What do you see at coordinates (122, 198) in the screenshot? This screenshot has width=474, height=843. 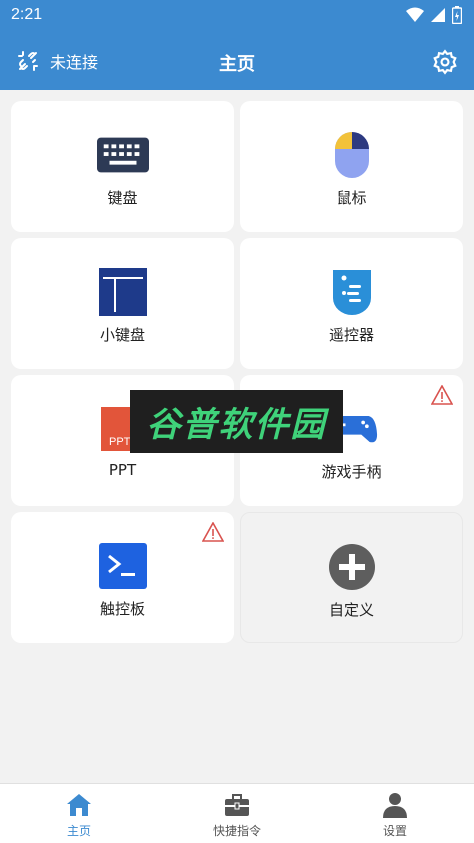 I see `card-label: 键盘` at bounding box center [122, 198].